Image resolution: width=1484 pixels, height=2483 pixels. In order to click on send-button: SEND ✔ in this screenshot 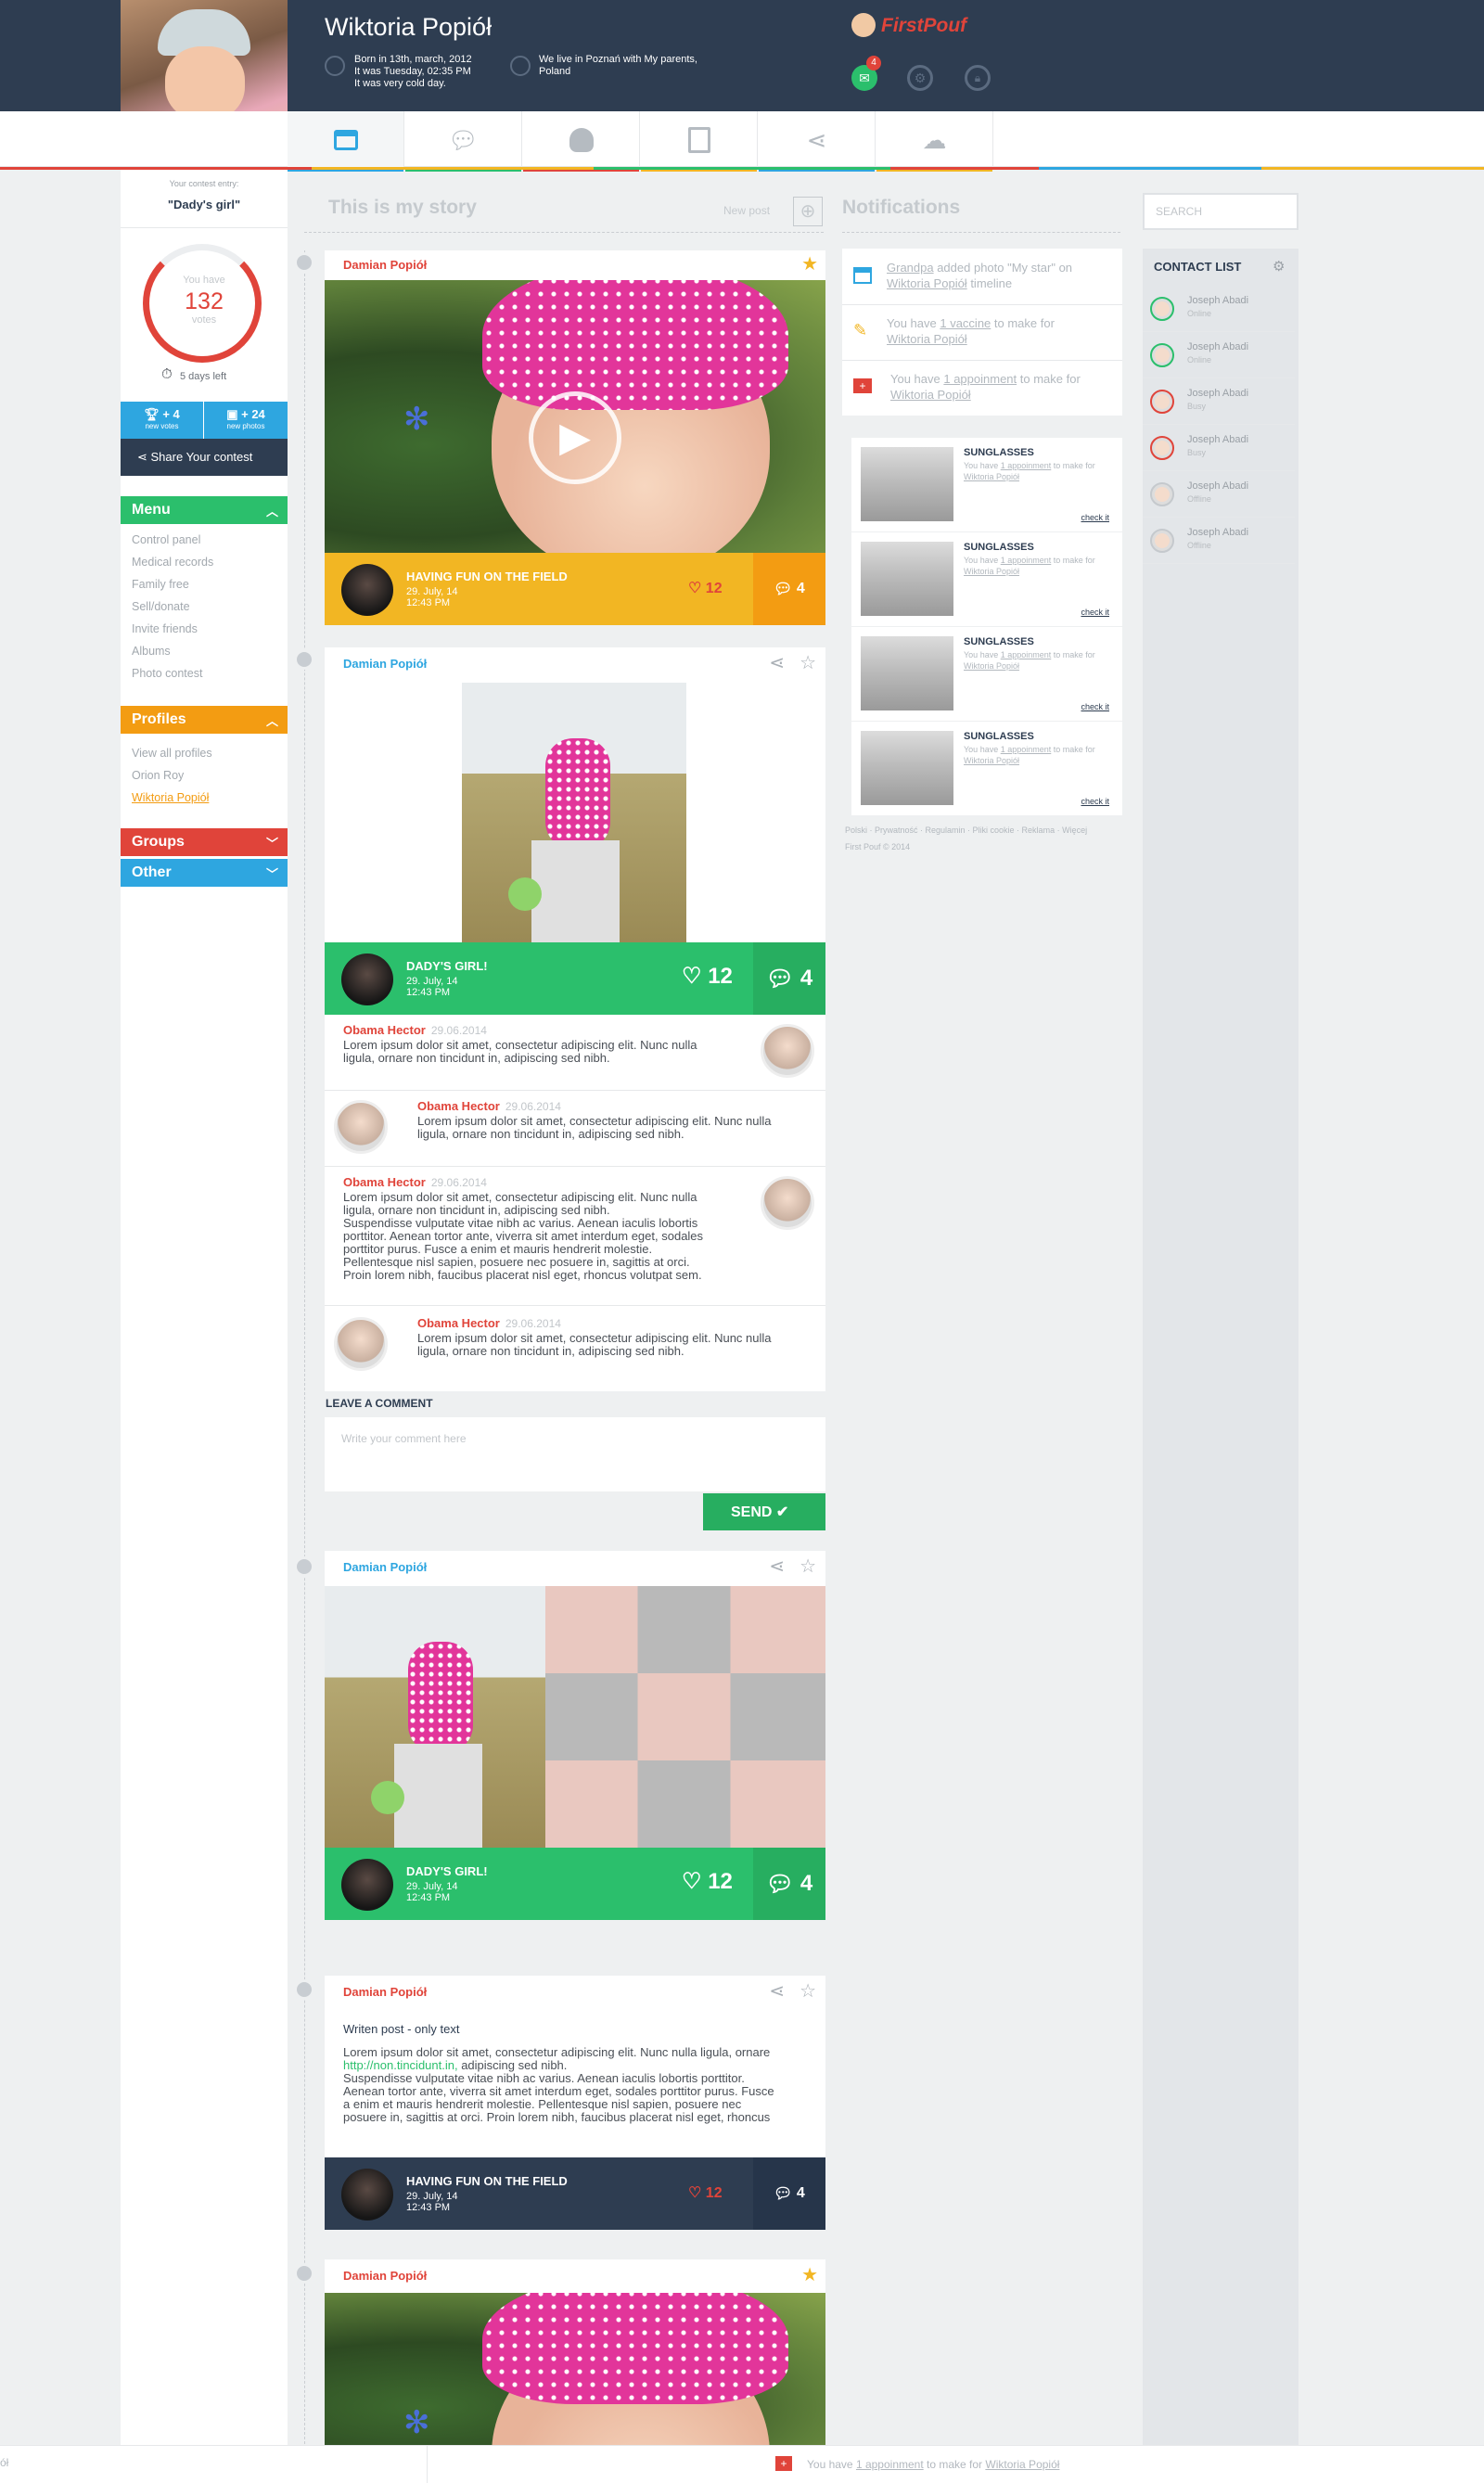, I will do `click(764, 1511)`.